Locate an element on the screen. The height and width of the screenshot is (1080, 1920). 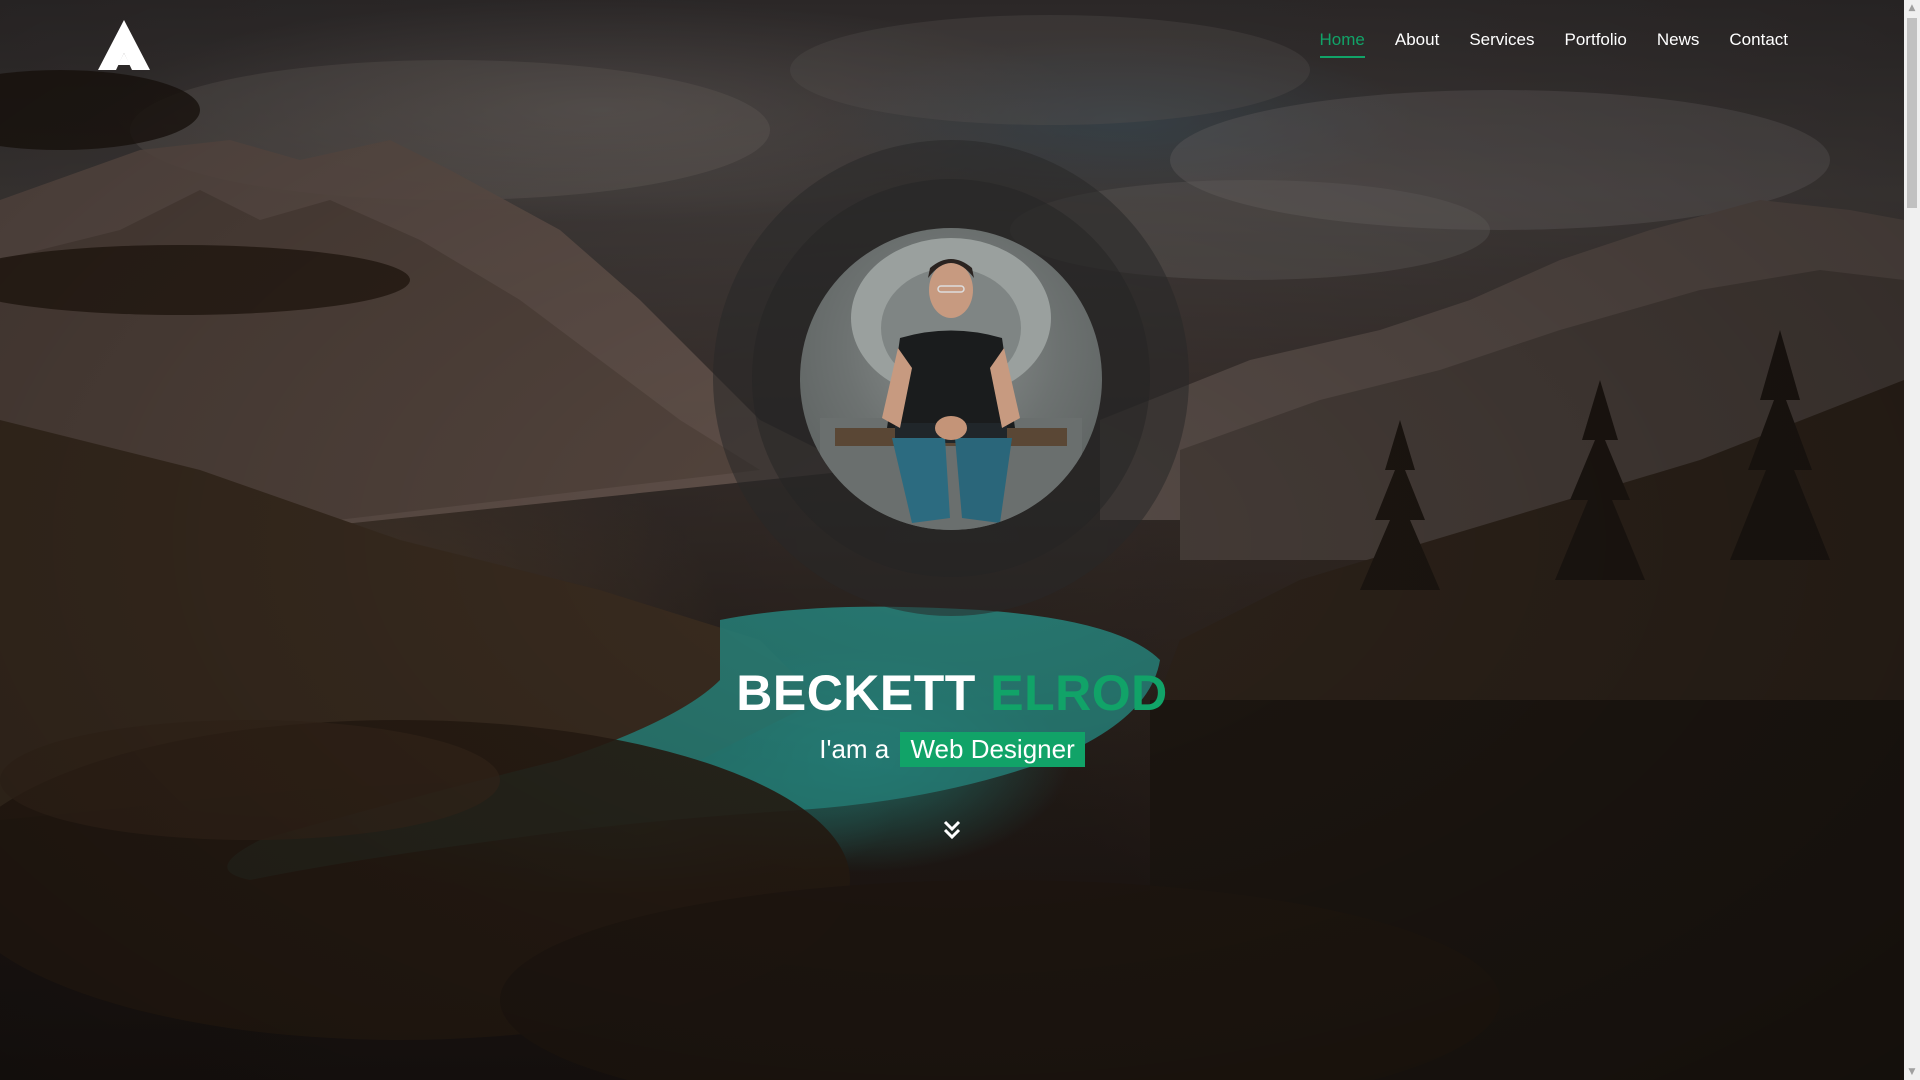
scroll-down-button is located at coordinates (952, 830).